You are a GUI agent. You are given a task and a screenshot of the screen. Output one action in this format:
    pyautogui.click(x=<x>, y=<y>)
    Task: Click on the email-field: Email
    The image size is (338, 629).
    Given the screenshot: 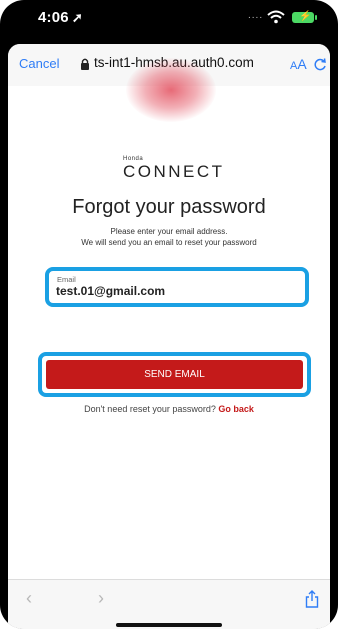 What is the action you would take?
    pyautogui.click(x=177, y=287)
    